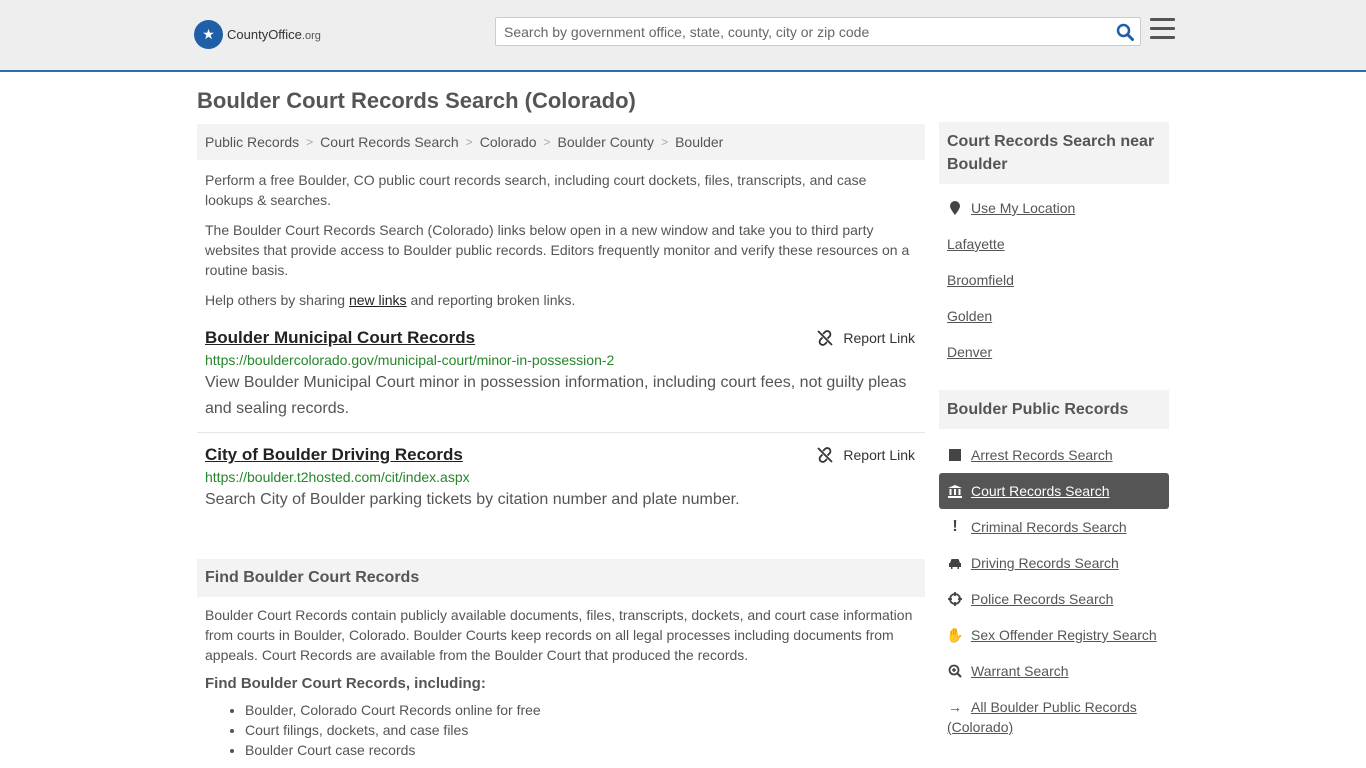  I want to click on hand-icon: ✋, so click(955, 634).